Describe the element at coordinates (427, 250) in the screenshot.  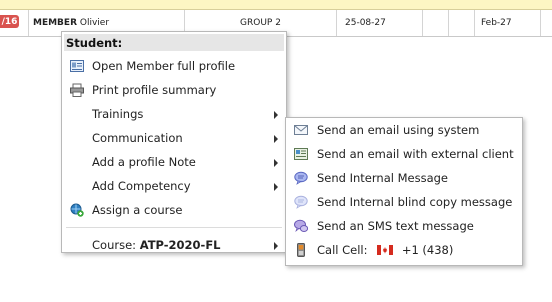
I see `call-cell-number: +1 (438)` at that location.